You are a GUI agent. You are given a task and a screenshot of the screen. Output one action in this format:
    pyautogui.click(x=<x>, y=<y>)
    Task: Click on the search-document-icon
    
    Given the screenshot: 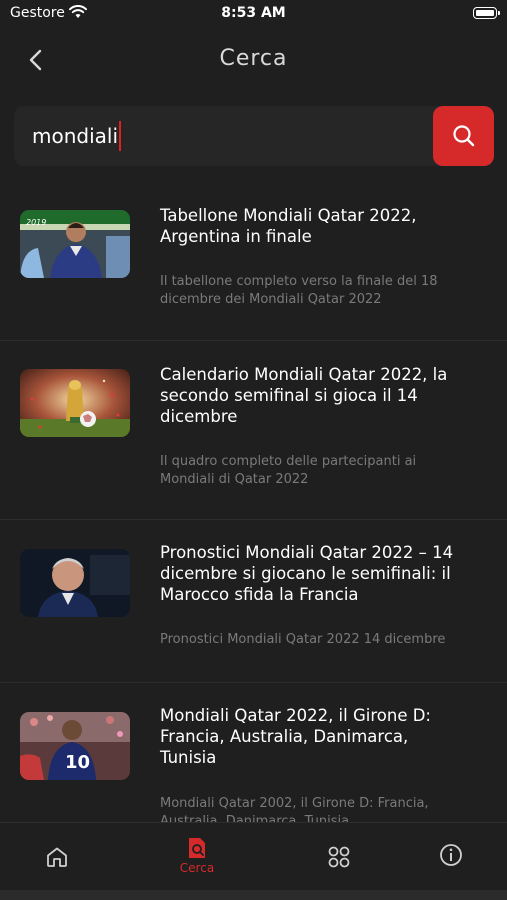 What is the action you would take?
    pyautogui.click(x=197, y=848)
    